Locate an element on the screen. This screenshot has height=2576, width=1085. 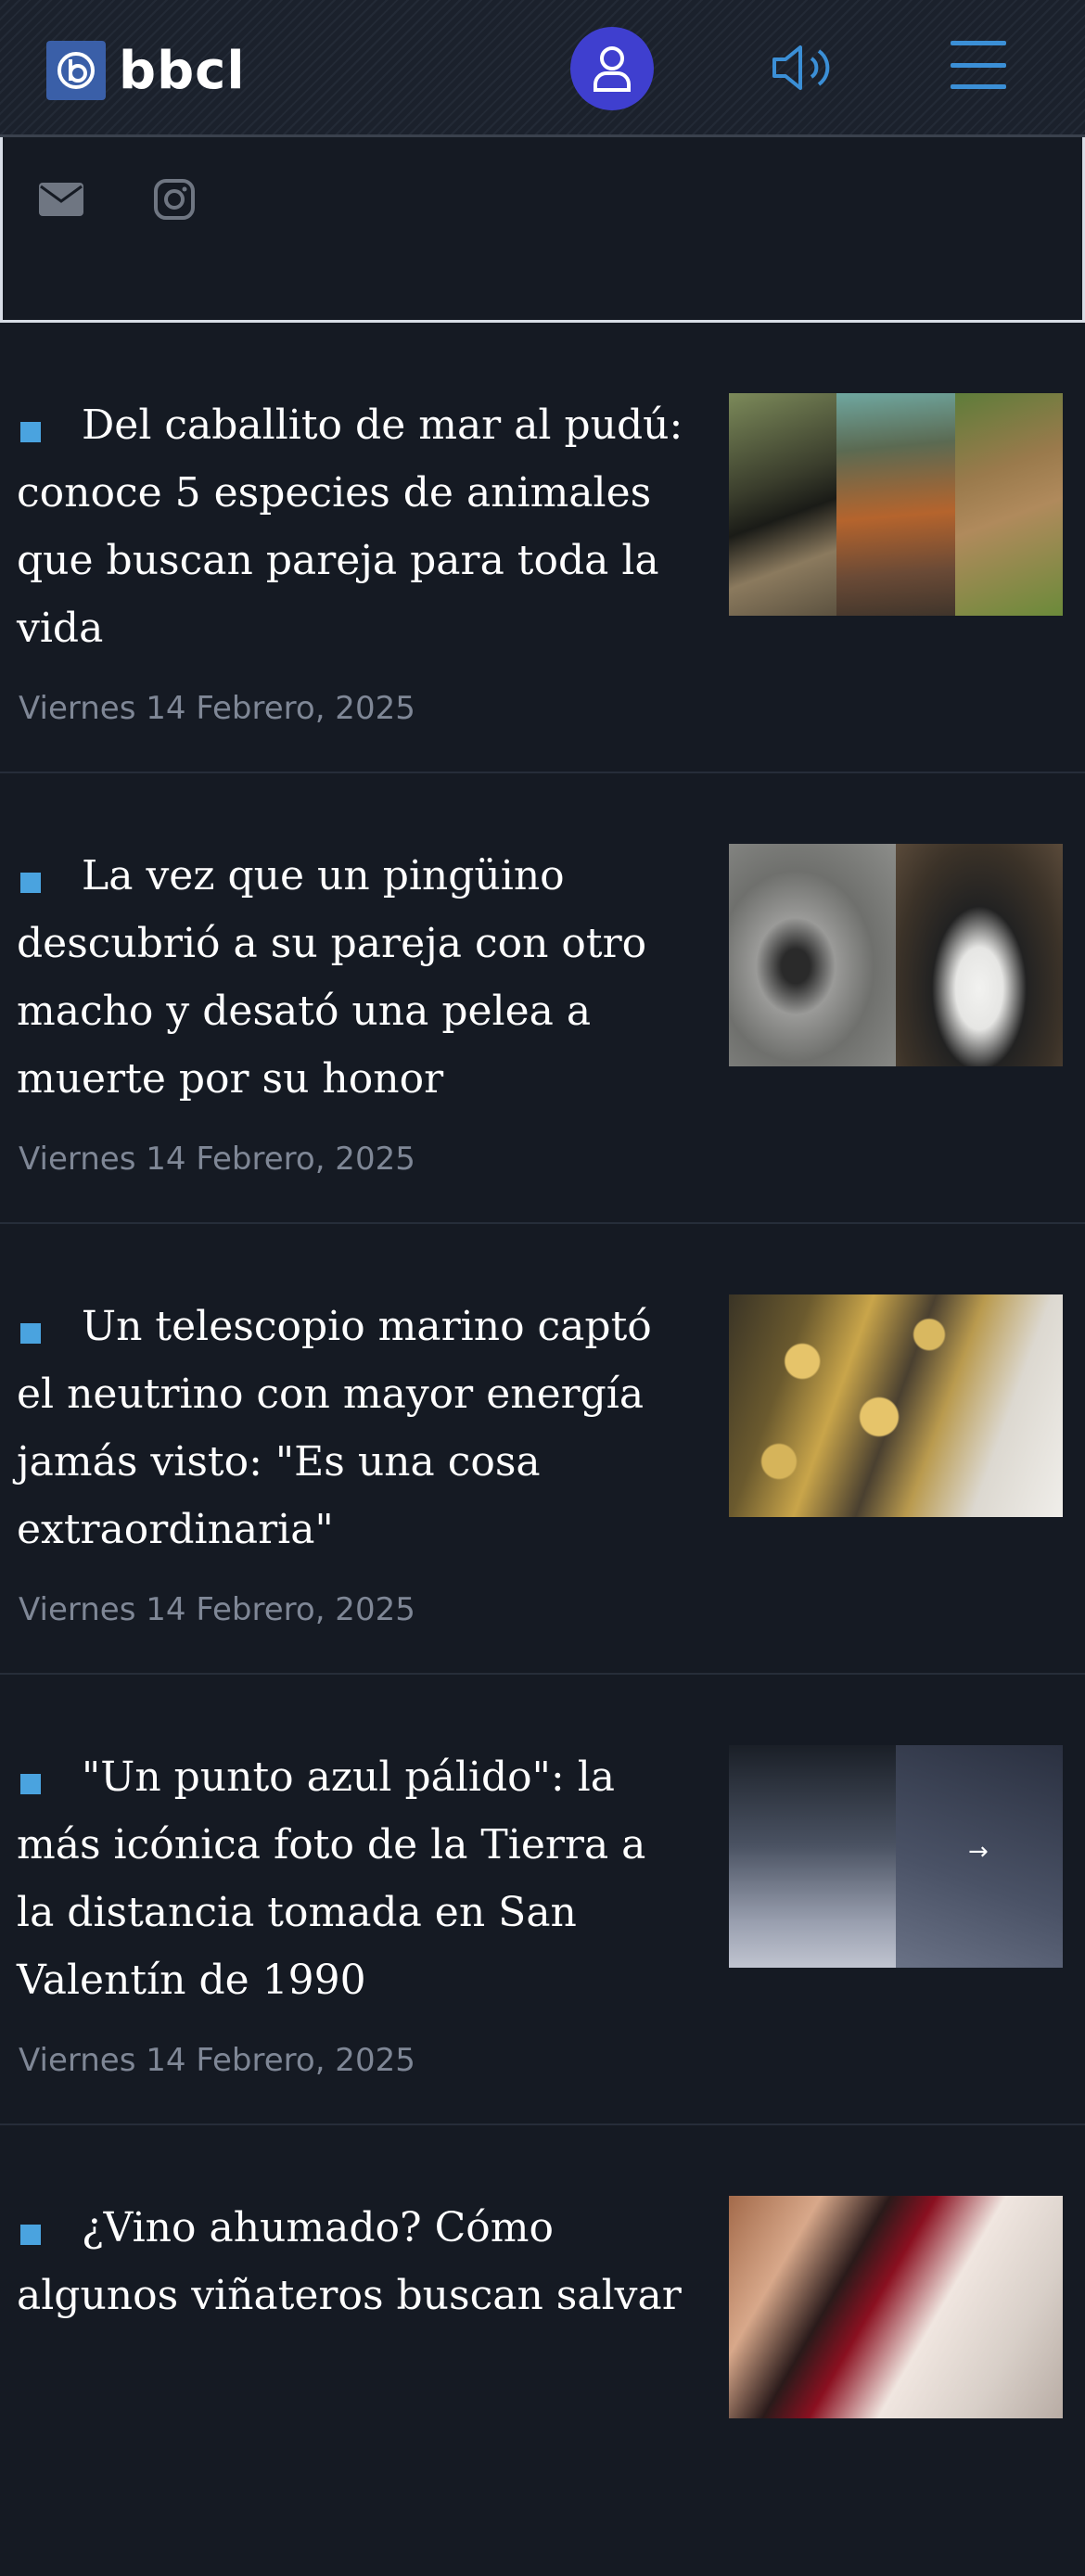
social-links-panel is located at coordinates (542, 230).